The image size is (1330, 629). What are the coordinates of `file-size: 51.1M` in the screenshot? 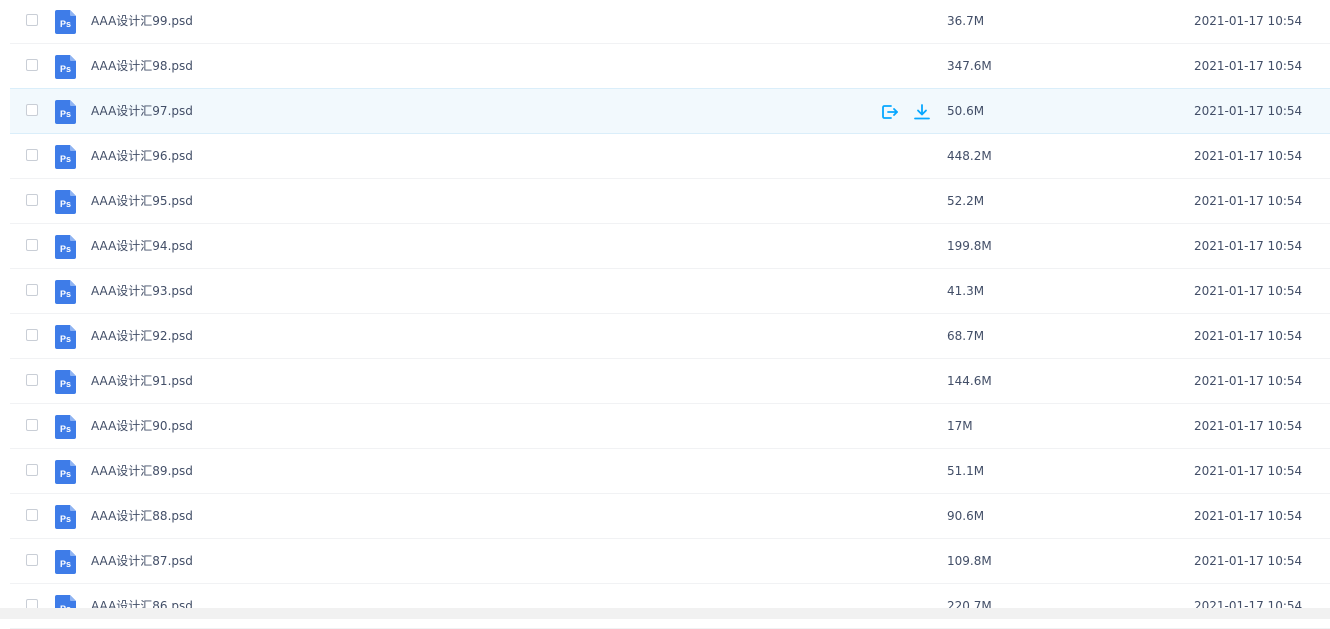 It's located at (966, 471).